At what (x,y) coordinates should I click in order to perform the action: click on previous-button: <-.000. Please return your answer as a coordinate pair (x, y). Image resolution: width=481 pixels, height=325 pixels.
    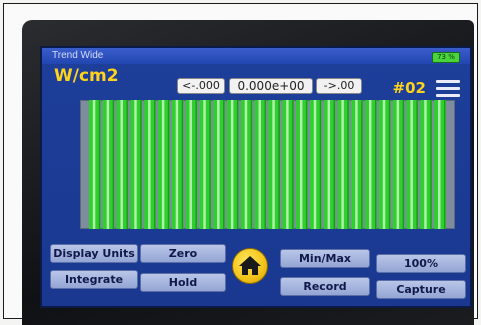
    Looking at the image, I should click on (201, 86).